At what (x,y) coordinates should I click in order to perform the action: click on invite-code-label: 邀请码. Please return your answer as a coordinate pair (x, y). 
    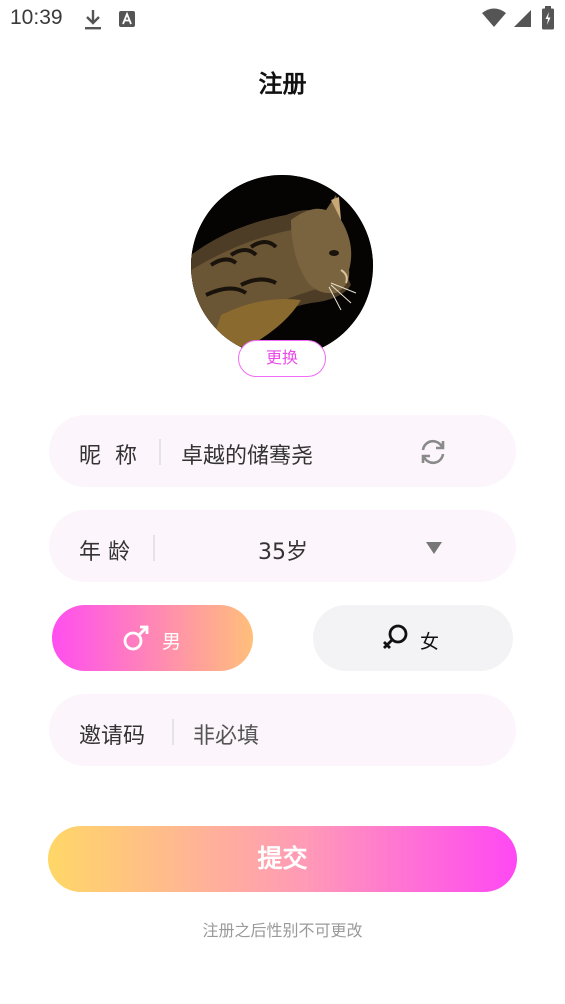
    Looking at the image, I should click on (112, 736).